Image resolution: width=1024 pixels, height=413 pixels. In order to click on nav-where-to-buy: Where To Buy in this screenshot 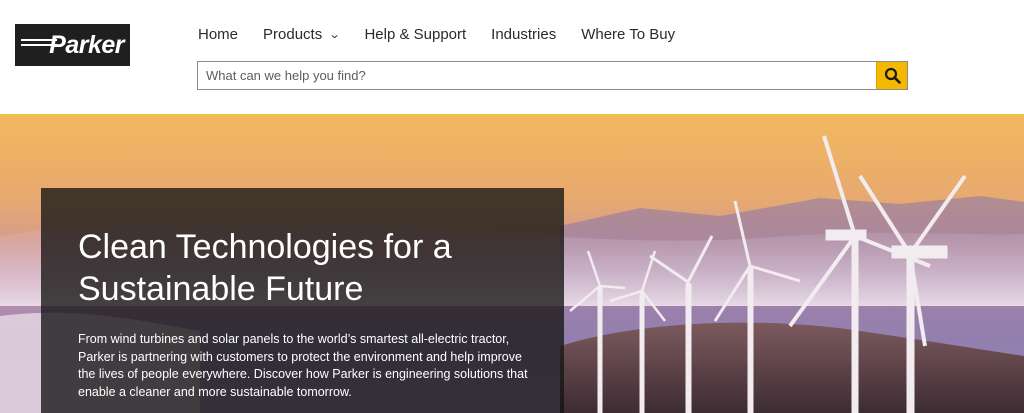, I will do `click(628, 34)`.